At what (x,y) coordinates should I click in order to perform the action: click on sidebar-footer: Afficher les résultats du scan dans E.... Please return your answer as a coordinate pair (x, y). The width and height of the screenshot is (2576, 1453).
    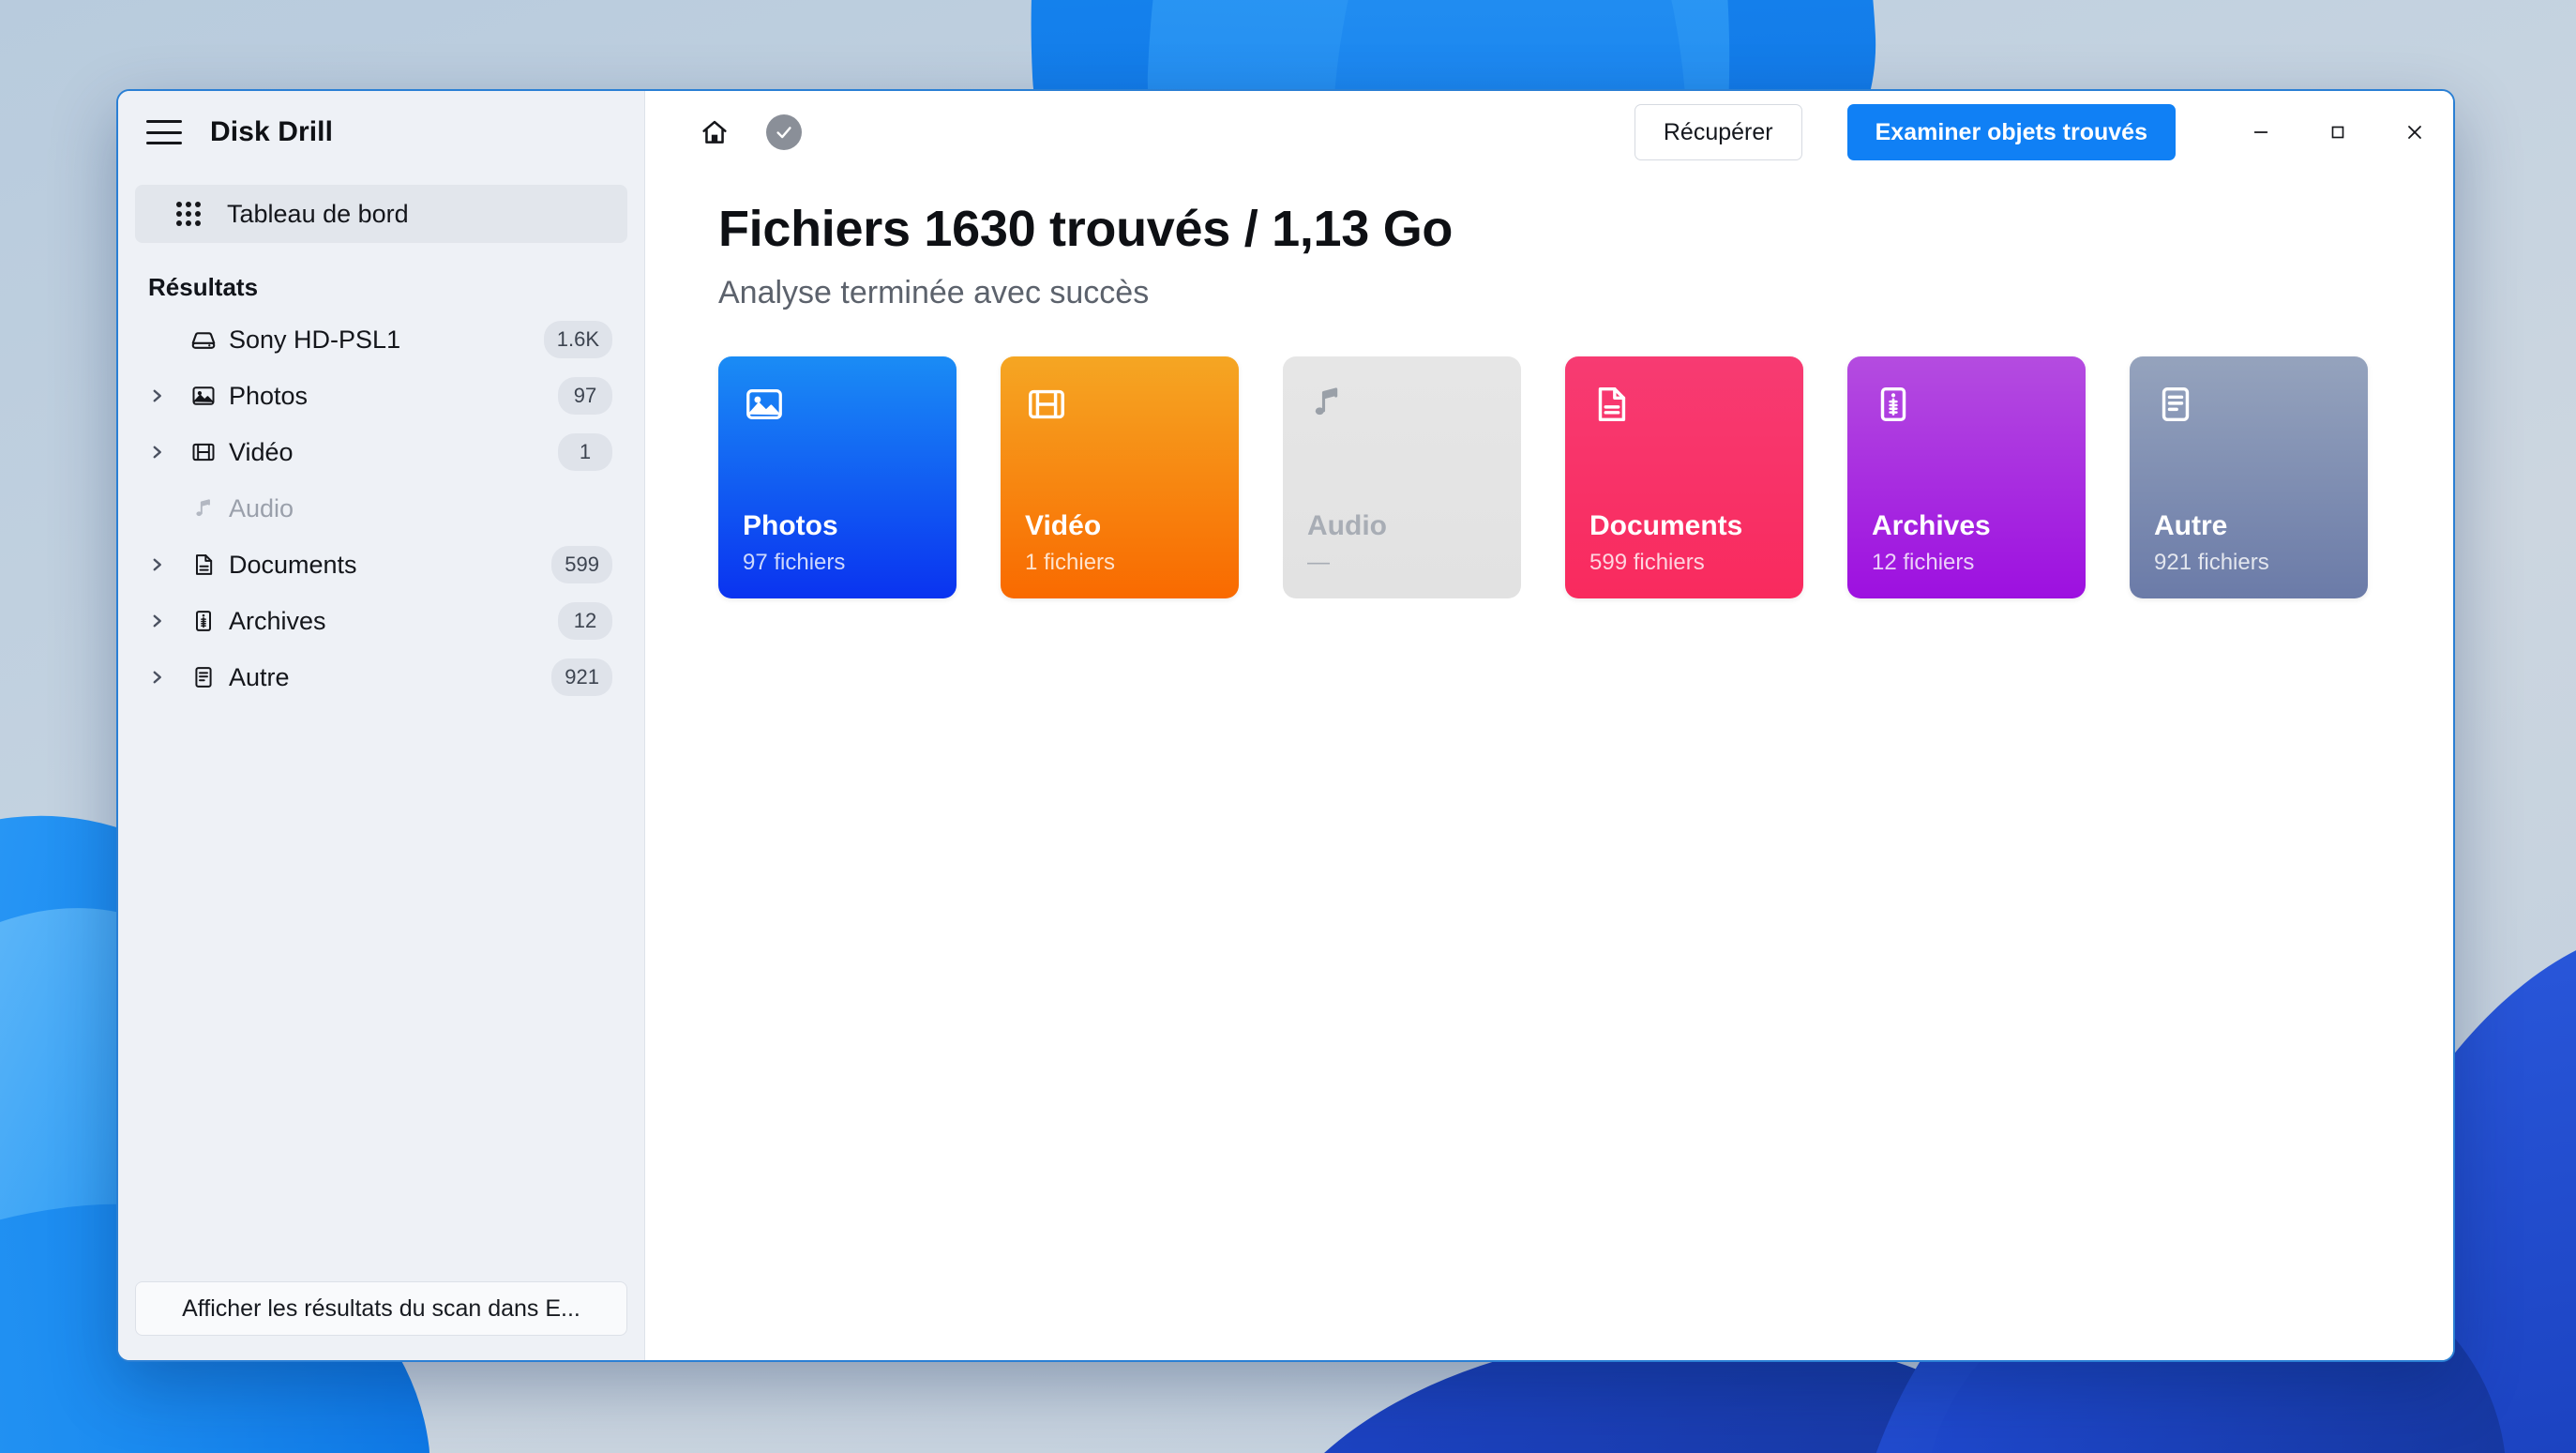
    Looking at the image, I should click on (381, 1320).